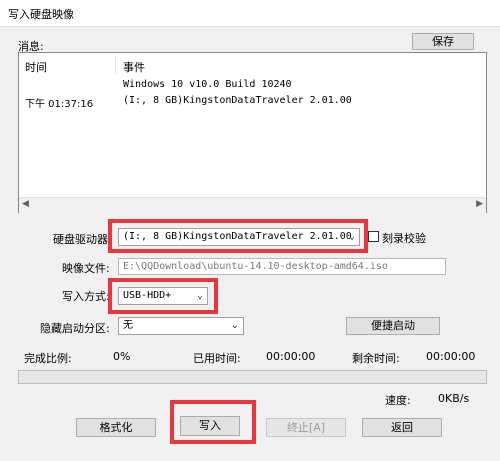 Image resolution: width=500 pixels, height=461 pixels. What do you see at coordinates (250, 13) in the screenshot?
I see `title-bar: 写入硬盘映像` at bounding box center [250, 13].